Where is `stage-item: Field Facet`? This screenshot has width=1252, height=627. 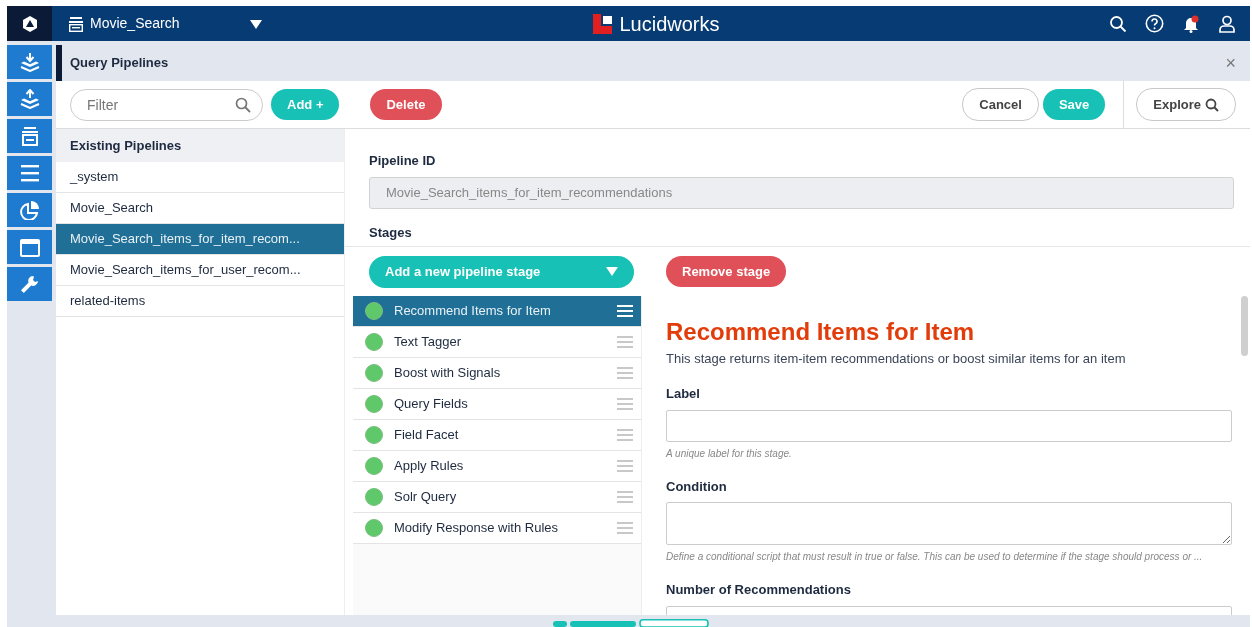
stage-item: Field Facet is located at coordinates (497, 435).